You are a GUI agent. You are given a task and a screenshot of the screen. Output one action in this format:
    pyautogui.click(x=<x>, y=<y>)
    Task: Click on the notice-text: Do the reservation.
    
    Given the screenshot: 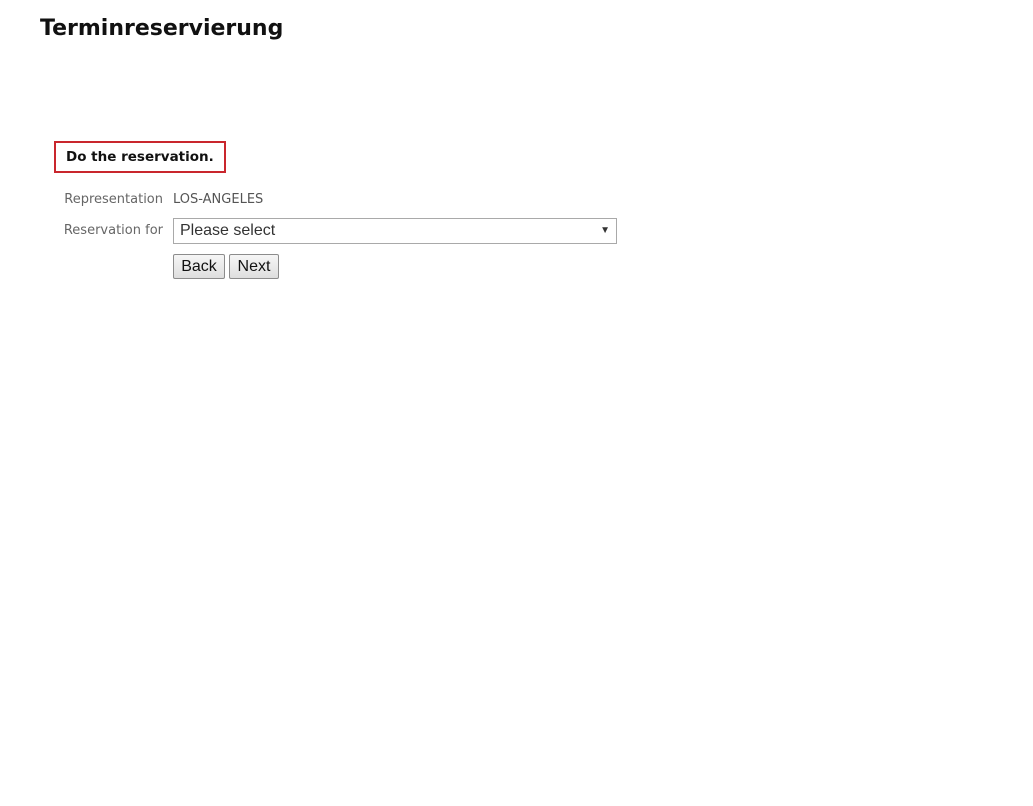 What is the action you would take?
    pyautogui.click(x=140, y=157)
    